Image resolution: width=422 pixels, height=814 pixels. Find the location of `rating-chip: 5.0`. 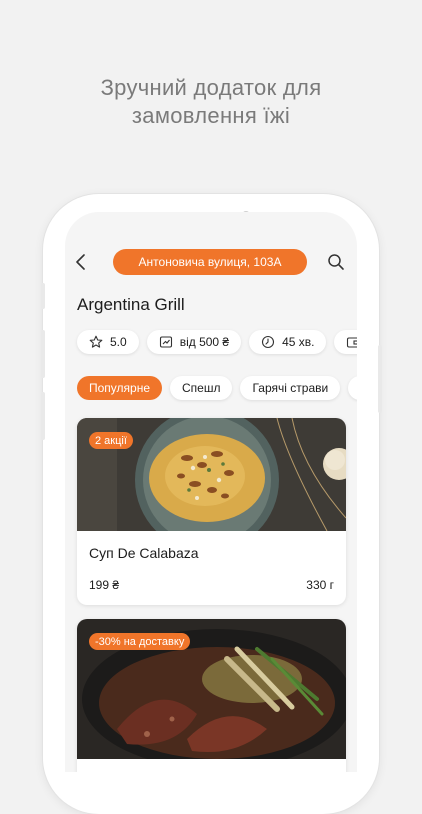

rating-chip: 5.0 is located at coordinates (108, 342).